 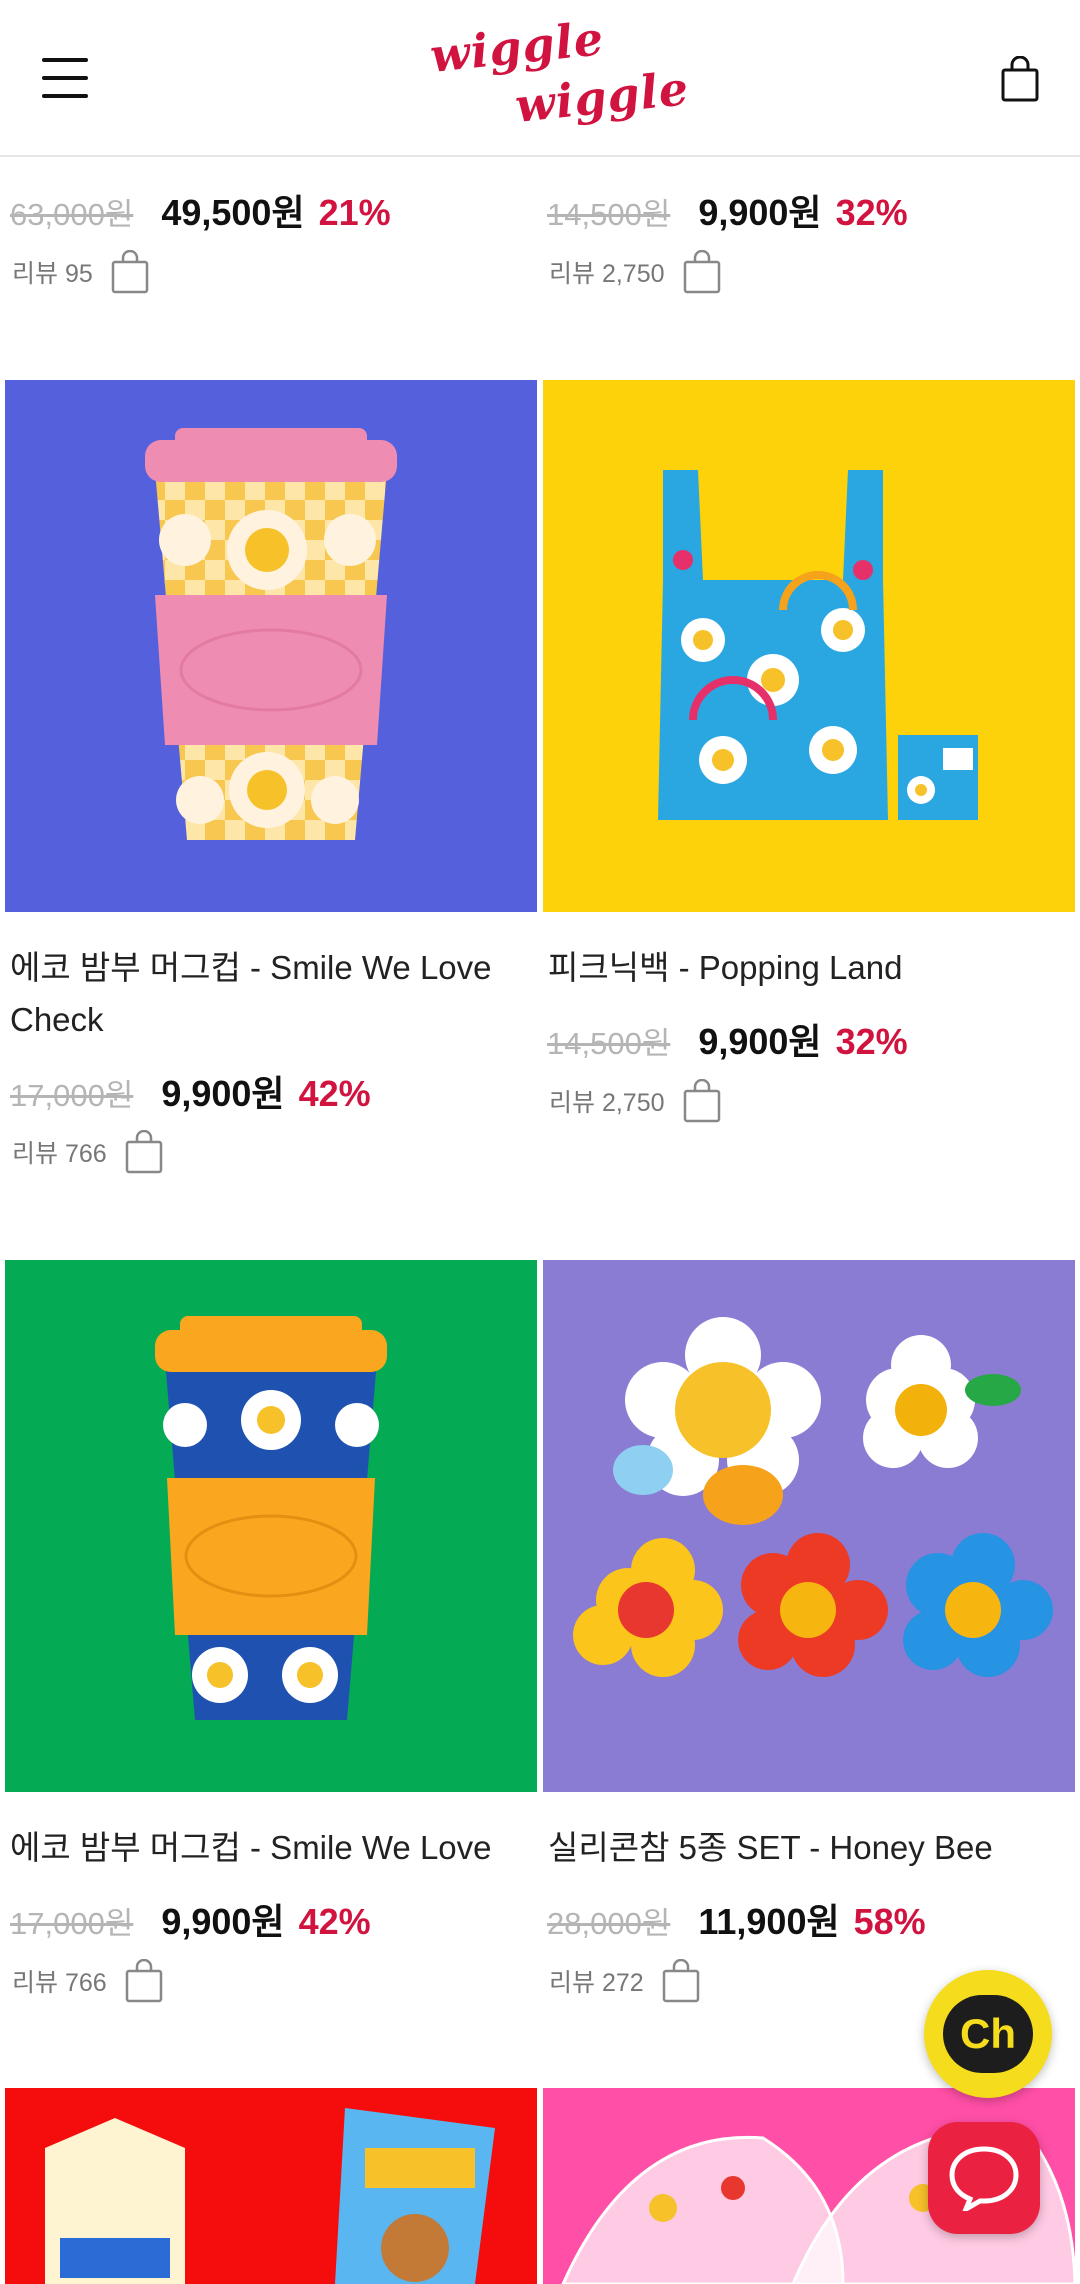 What do you see at coordinates (609, 1923) in the screenshot?
I see `original-price: 28,000원` at bounding box center [609, 1923].